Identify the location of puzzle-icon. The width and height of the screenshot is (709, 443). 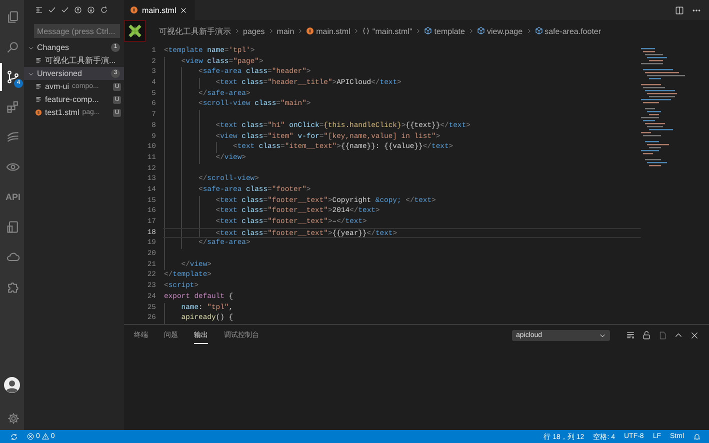
(13, 287).